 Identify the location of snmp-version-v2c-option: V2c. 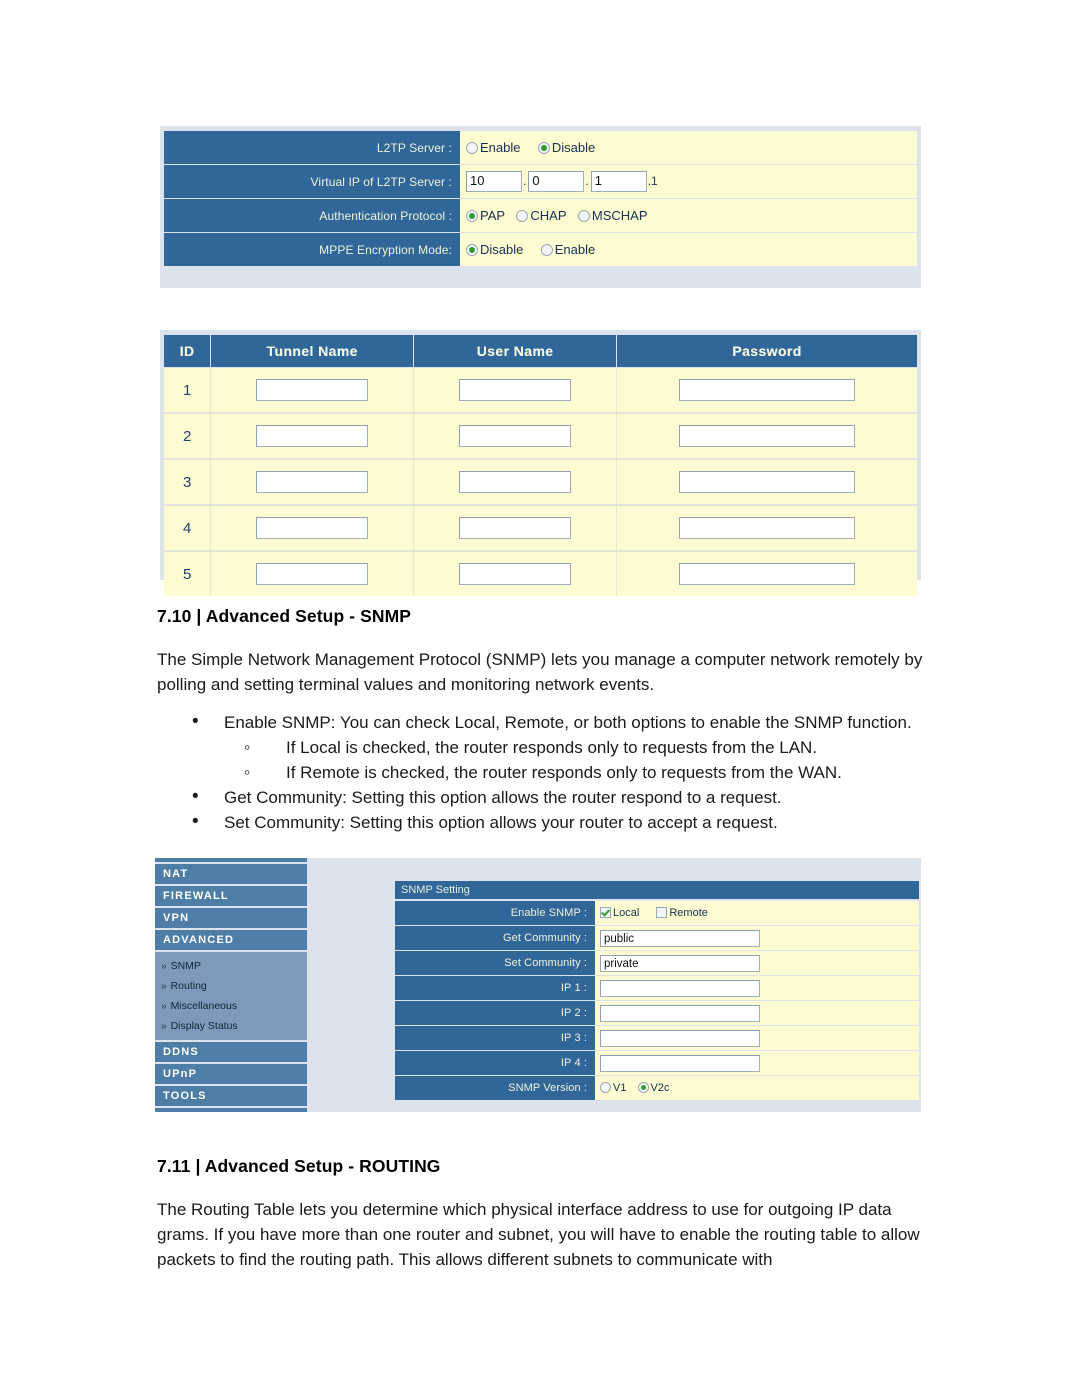
(653, 1088).